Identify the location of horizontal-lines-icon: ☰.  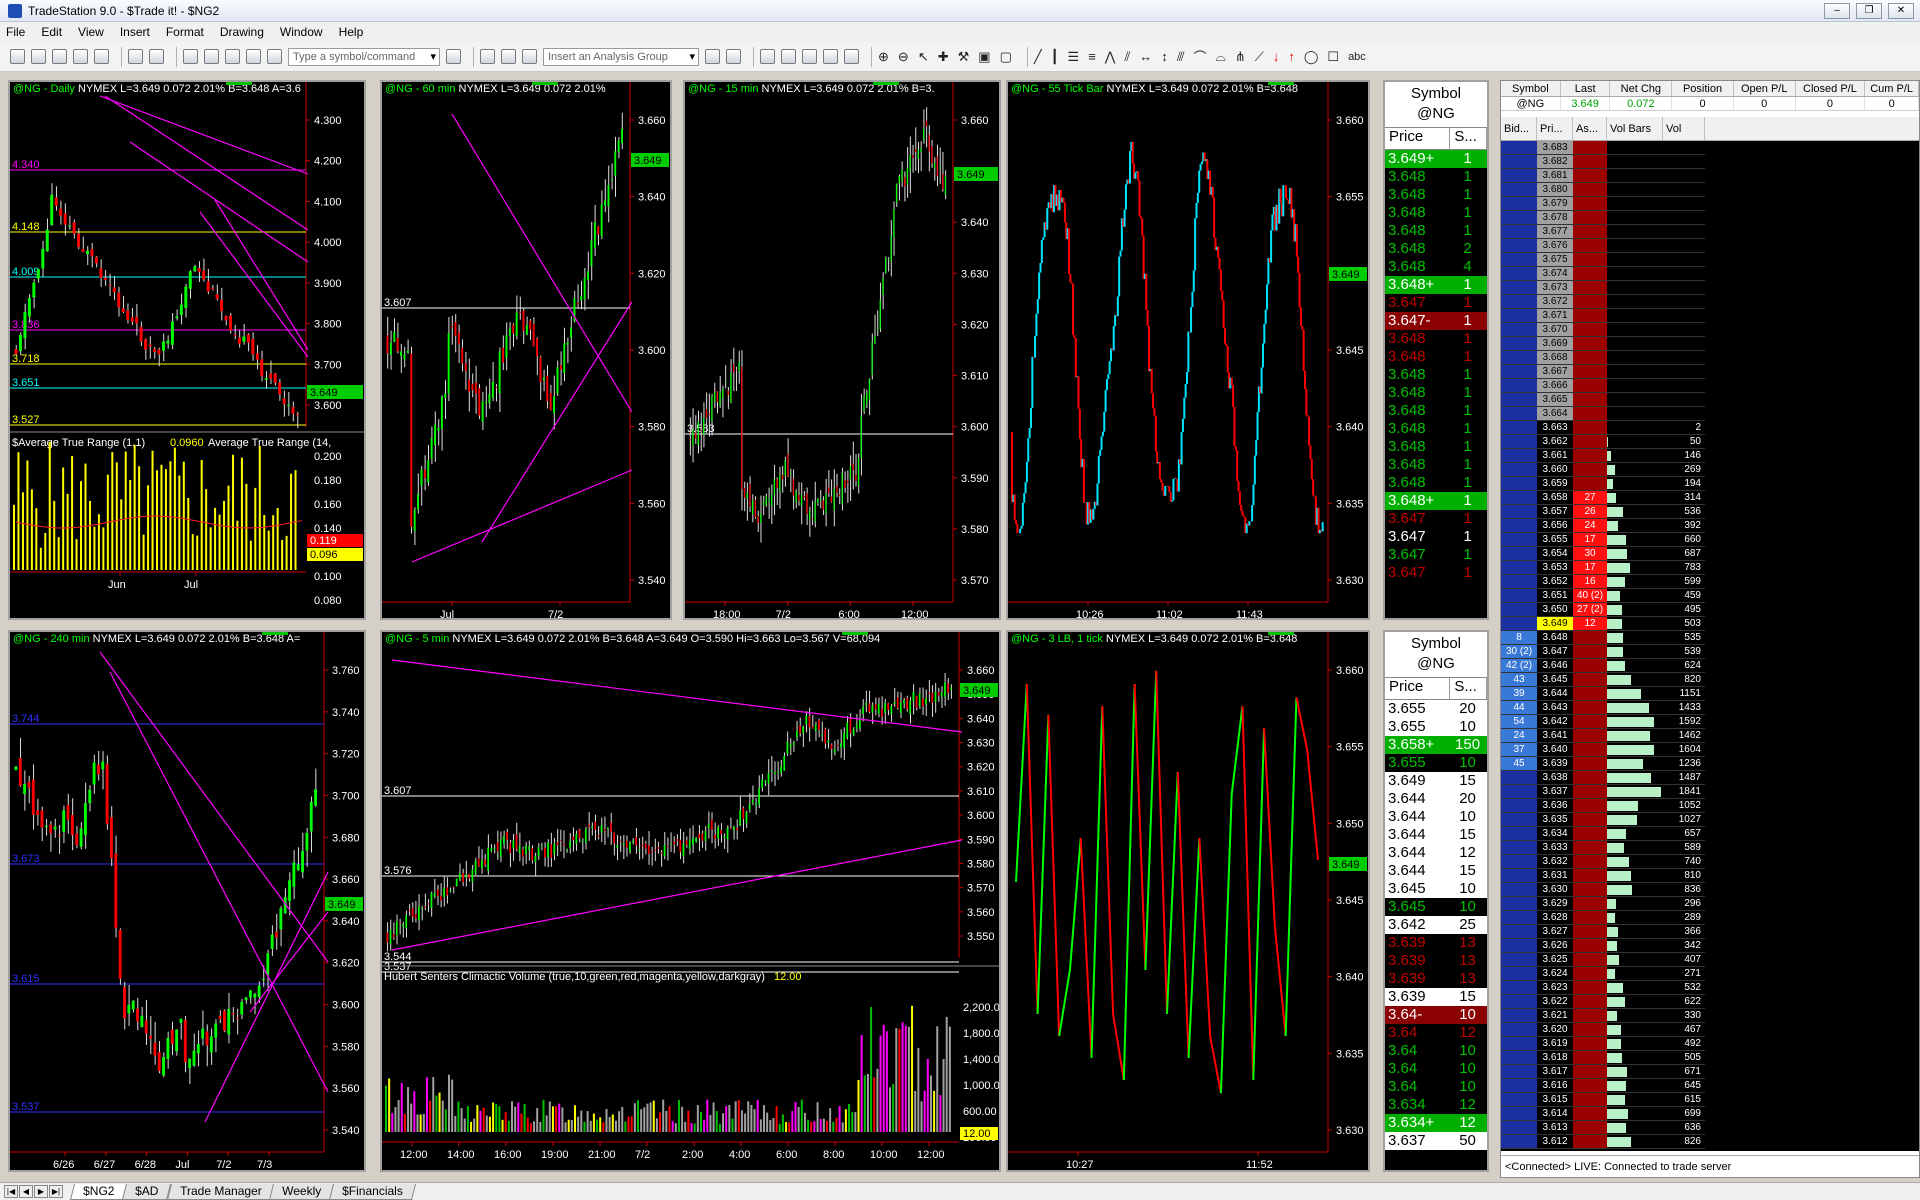
(1074, 57).